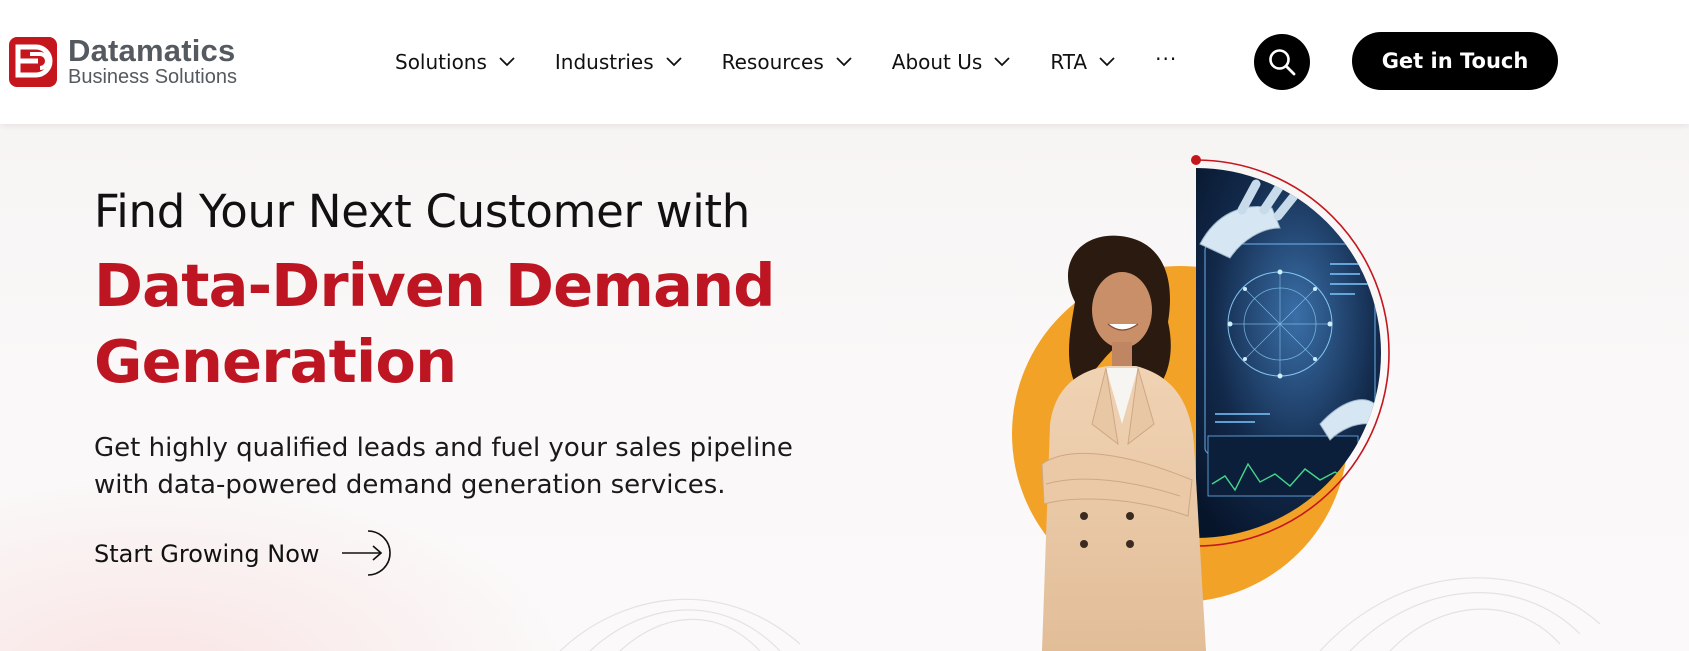  I want to click on nav-item-rta: RTA, so click(1082, 62).